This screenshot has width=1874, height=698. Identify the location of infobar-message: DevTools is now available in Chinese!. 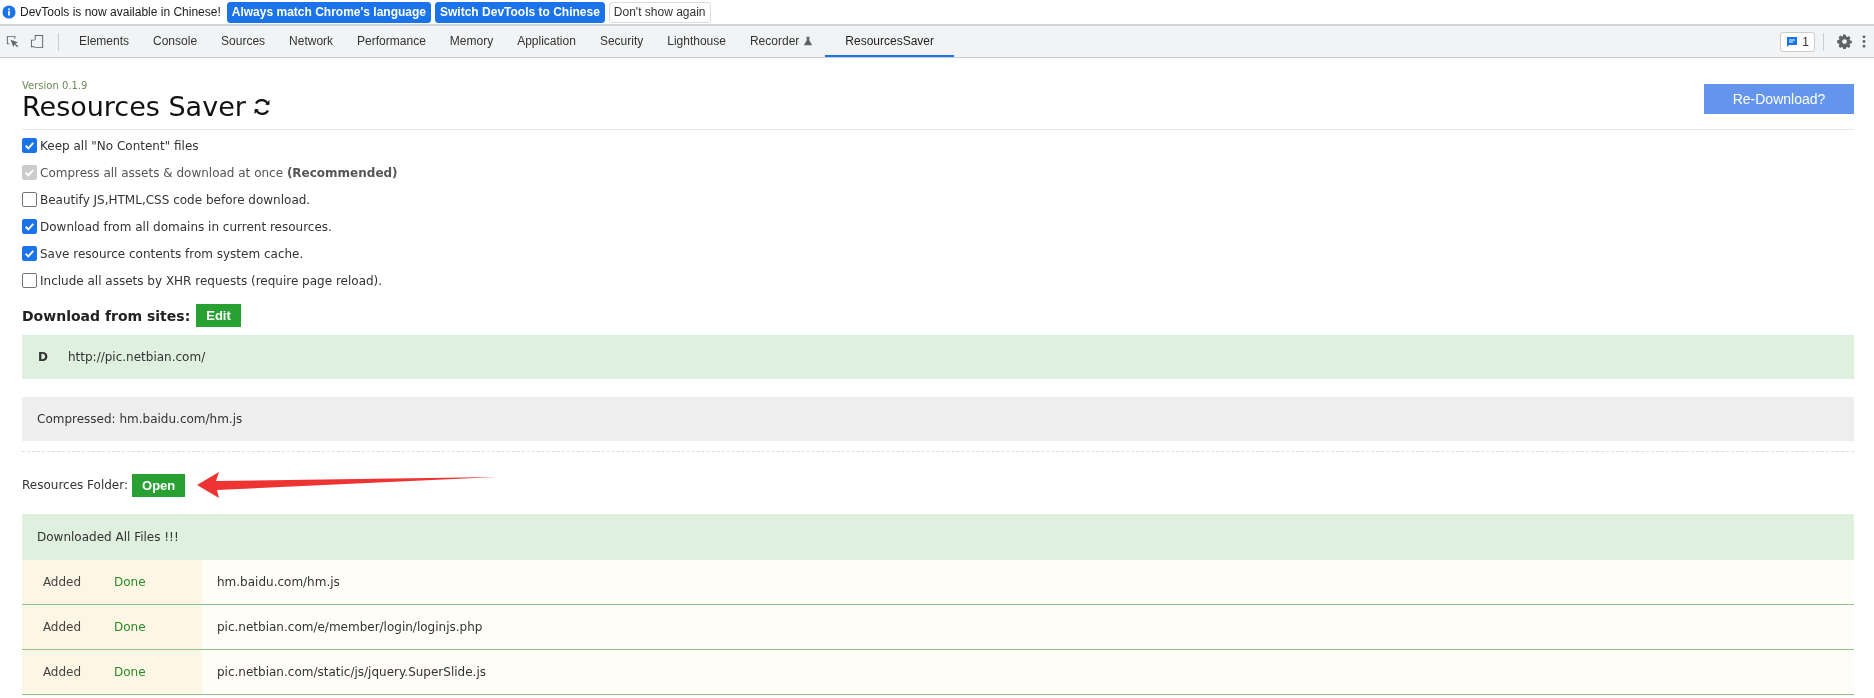
(120, 12).